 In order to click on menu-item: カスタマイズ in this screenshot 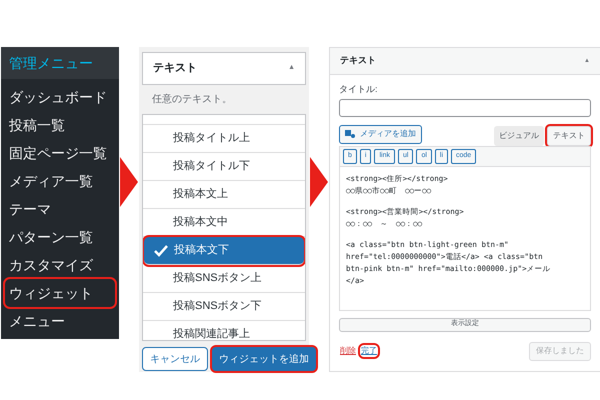, I will do `click(60, 265)`.